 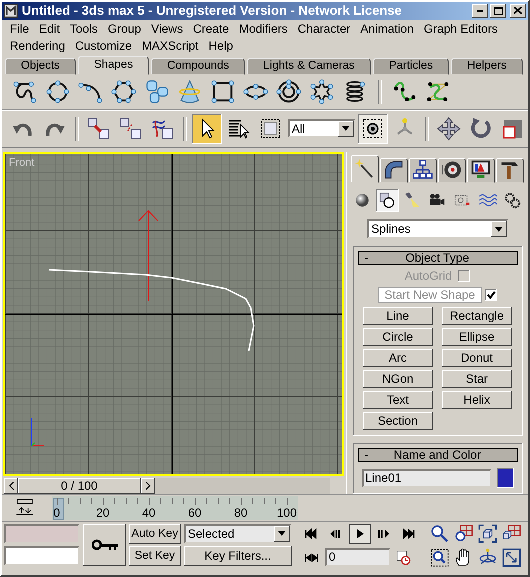 What do you see at coordinates (50, 29) in the screenshot?
I see `menu-item: Edit` at bounding box center [50, 29].